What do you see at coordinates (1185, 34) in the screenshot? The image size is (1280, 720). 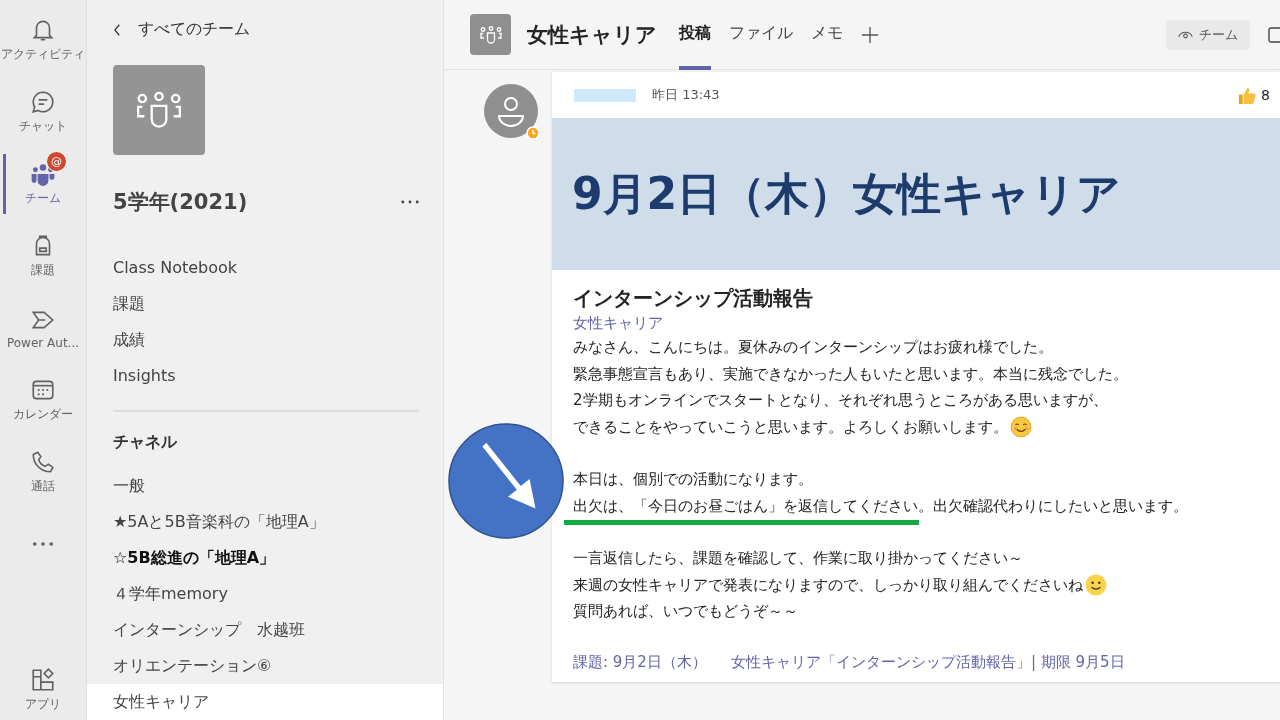 I see `eye-icon` at bounding box center [1185, 34].